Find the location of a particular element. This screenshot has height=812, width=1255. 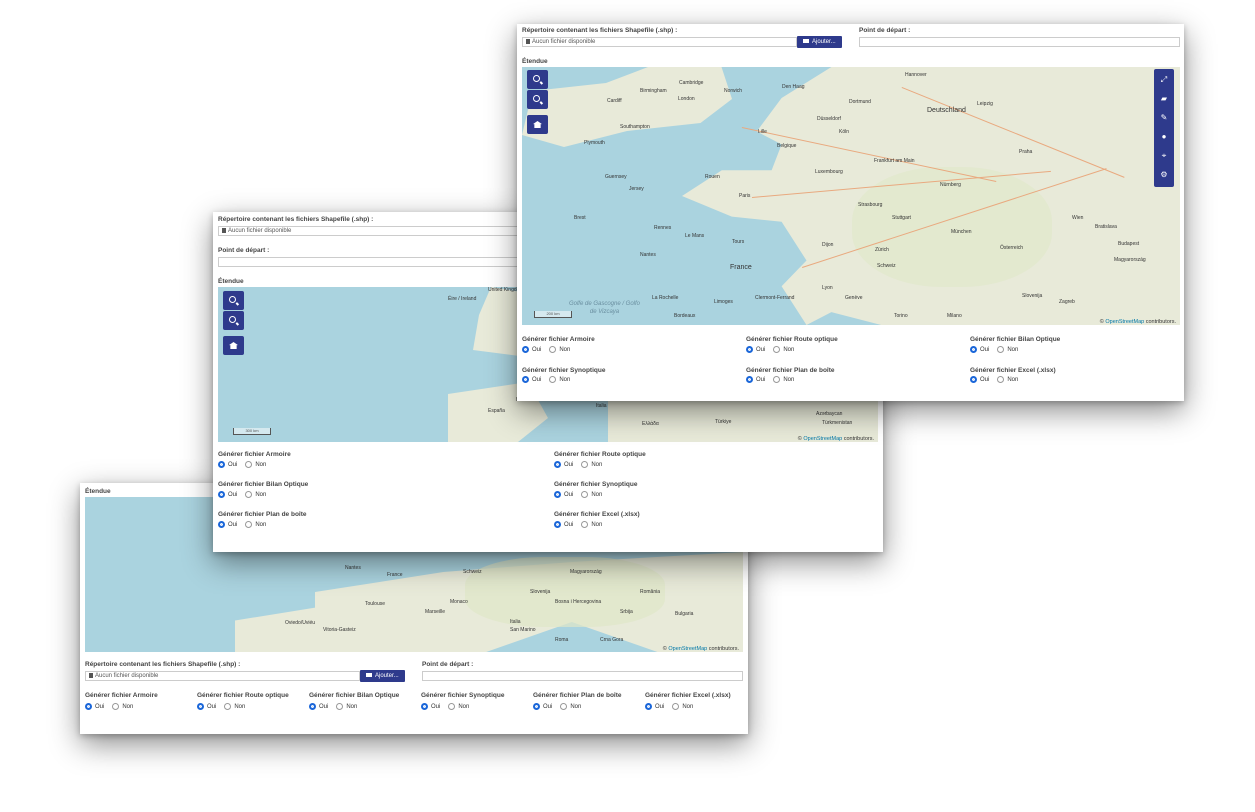

map-city: Magyarország is located at coordinates (1130, 260).